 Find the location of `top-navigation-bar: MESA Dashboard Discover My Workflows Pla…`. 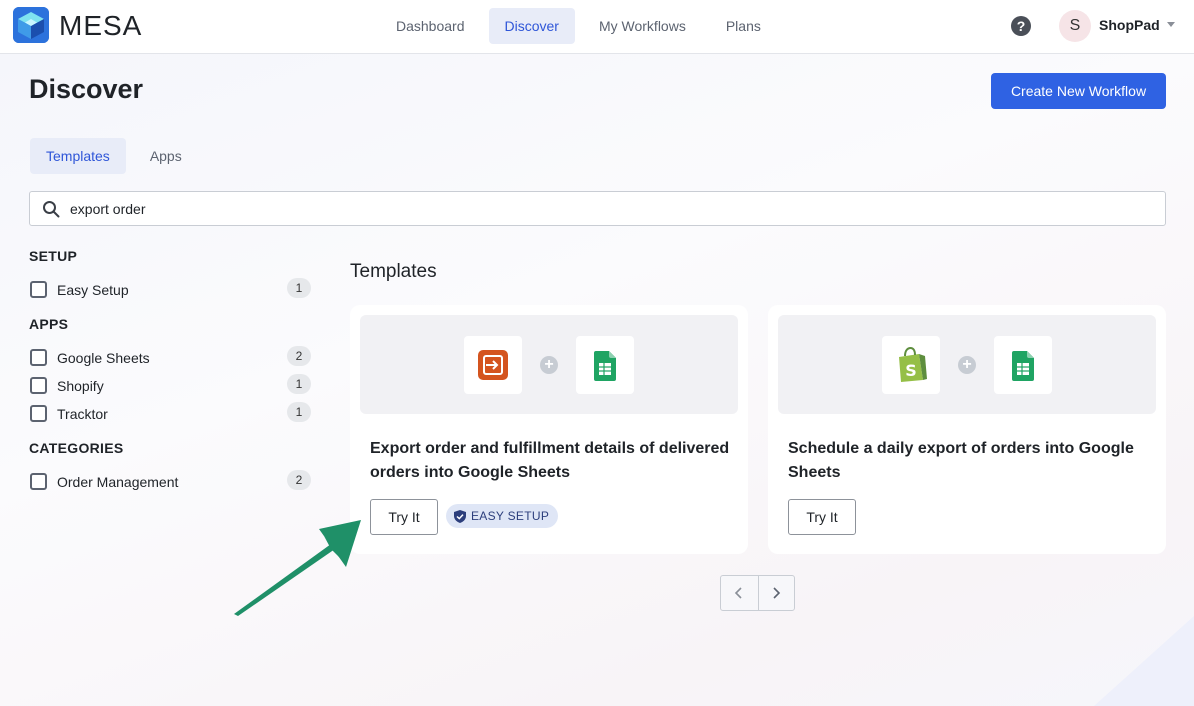

top-navigation-bar: MESA Dashboard Discover My Workflows Pla… is located at coordinates (597, 27).